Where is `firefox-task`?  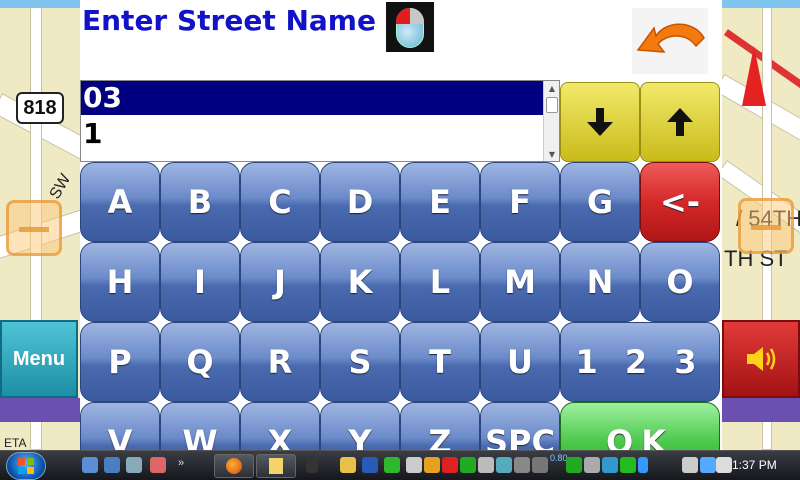 firefox-task is located at coordinates (234, 466).